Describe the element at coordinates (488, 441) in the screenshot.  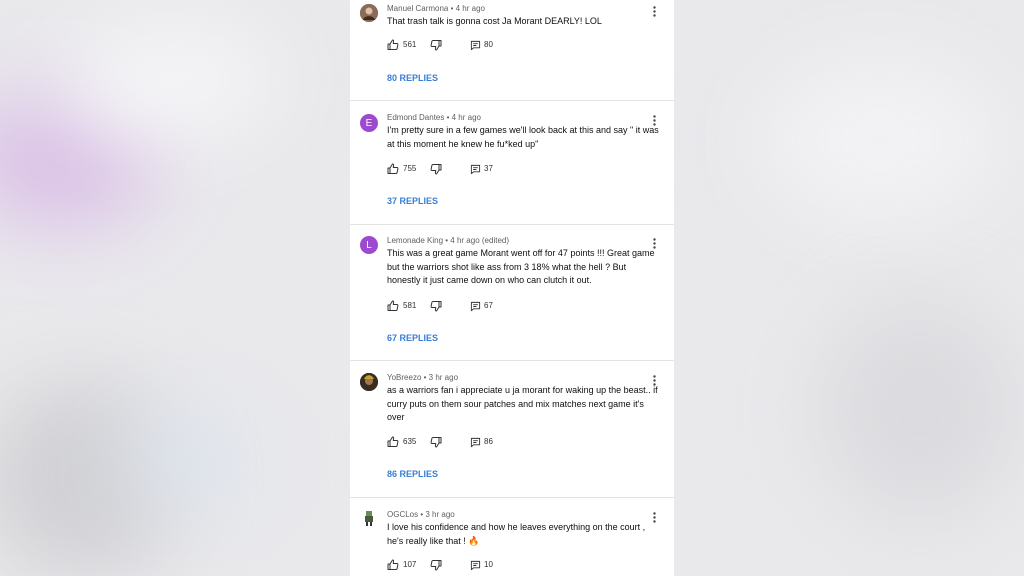
I see `reply-count: 86` at that location.